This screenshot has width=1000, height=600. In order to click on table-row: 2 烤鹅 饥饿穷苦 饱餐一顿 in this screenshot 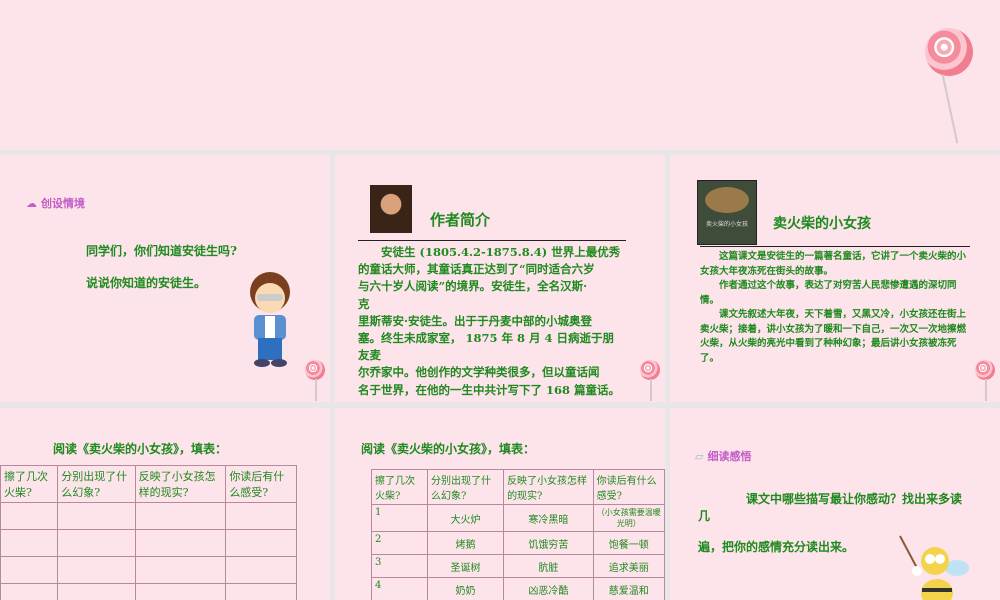, I will do `click(518, 543)`.